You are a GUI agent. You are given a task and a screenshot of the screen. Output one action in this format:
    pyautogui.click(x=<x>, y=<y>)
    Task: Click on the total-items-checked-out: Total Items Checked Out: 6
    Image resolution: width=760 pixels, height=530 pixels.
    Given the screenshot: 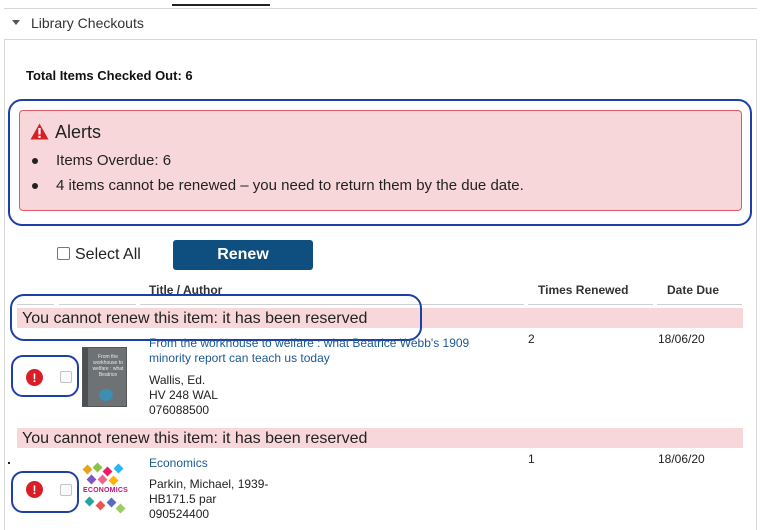 What is the action you would take?
    pyautogui.click(x=109, y=75)
    